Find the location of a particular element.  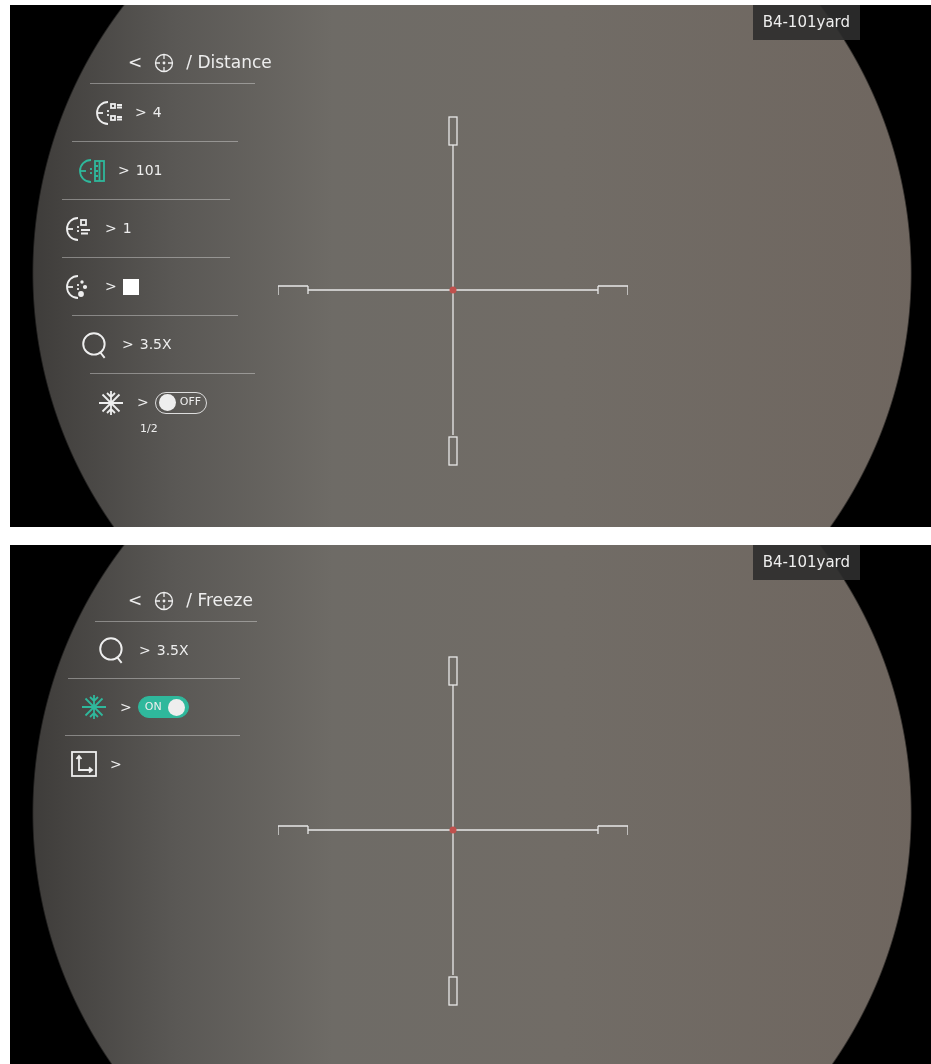

setting-value: 101 is located at coordinates (149, 170).